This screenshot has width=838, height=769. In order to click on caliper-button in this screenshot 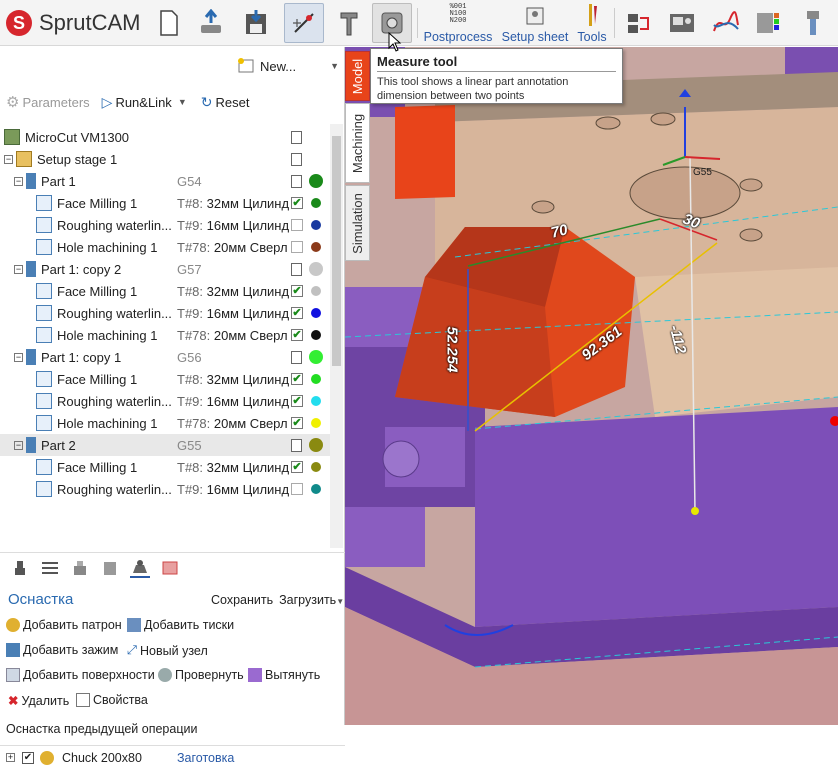, I will do `click(349, 23)`.